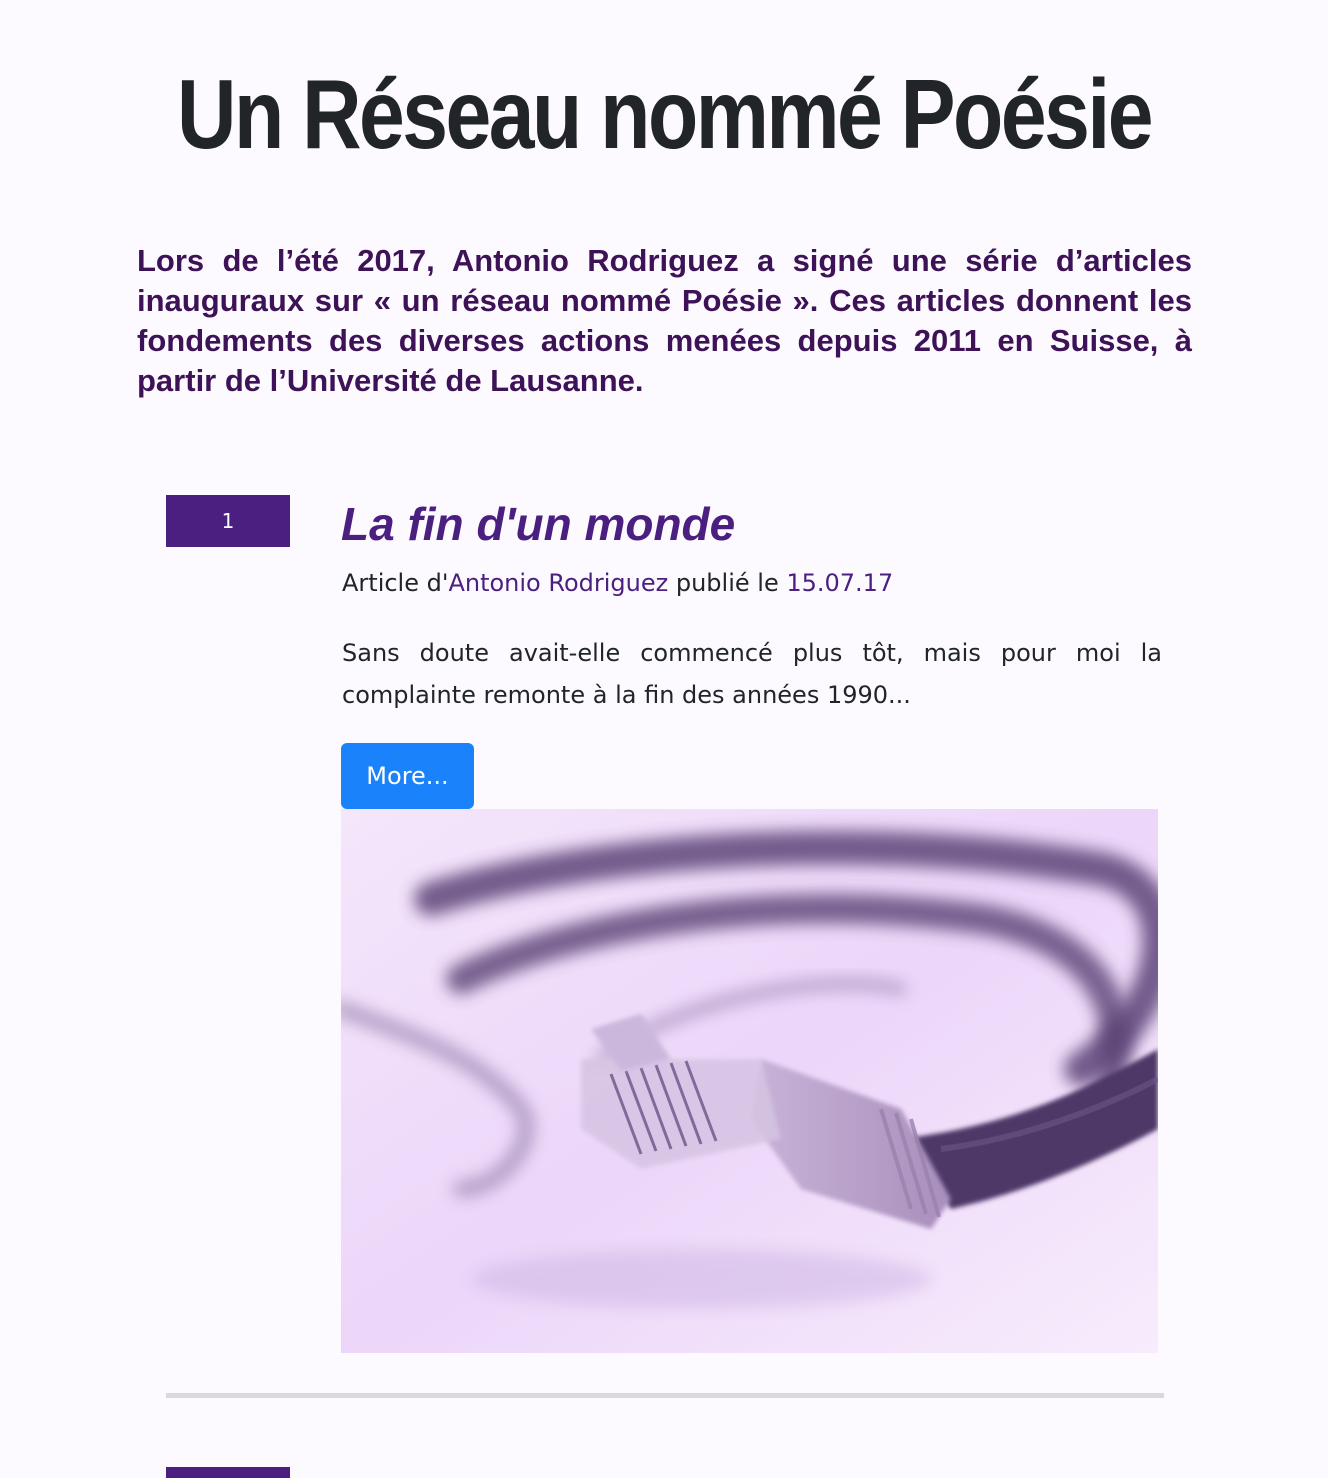 The image size is (1328, 1478). Describe the element at coordinates (727, 583) in the screenshot. I see `byline-middle: publié le` at that location.